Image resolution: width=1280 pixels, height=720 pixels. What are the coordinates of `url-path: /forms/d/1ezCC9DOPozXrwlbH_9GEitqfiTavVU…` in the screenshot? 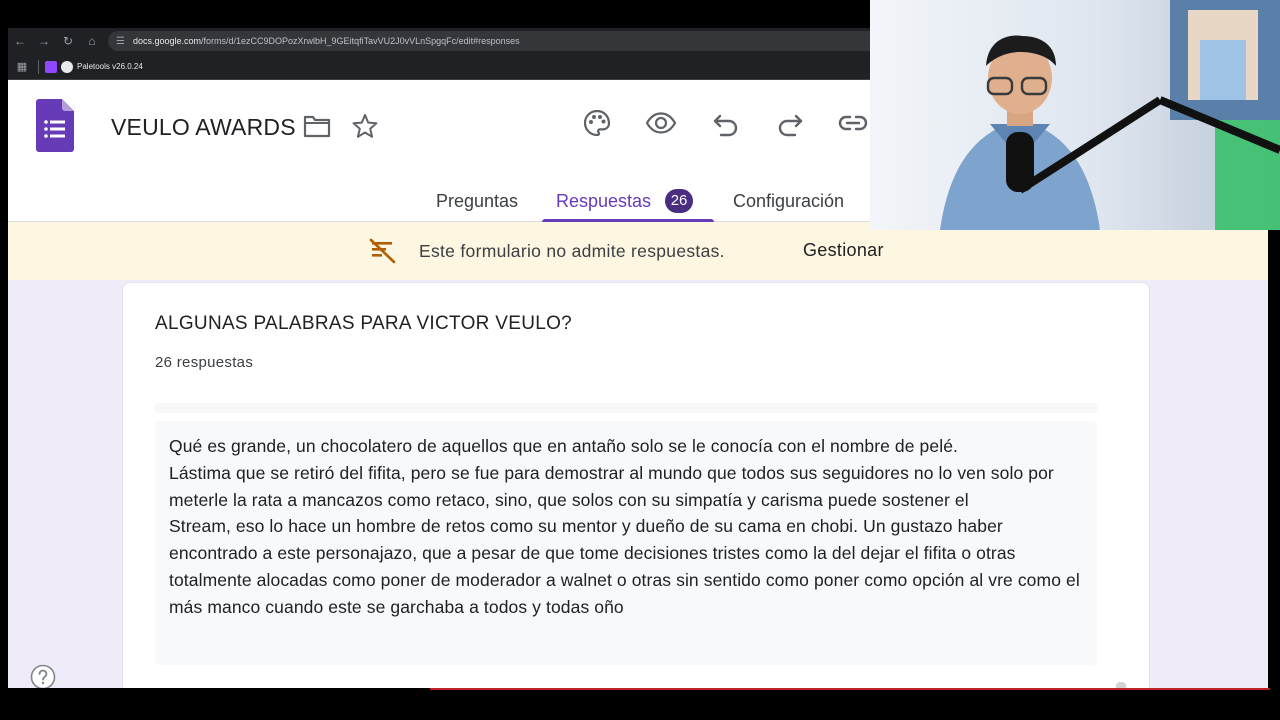 It's located at (360, 41).